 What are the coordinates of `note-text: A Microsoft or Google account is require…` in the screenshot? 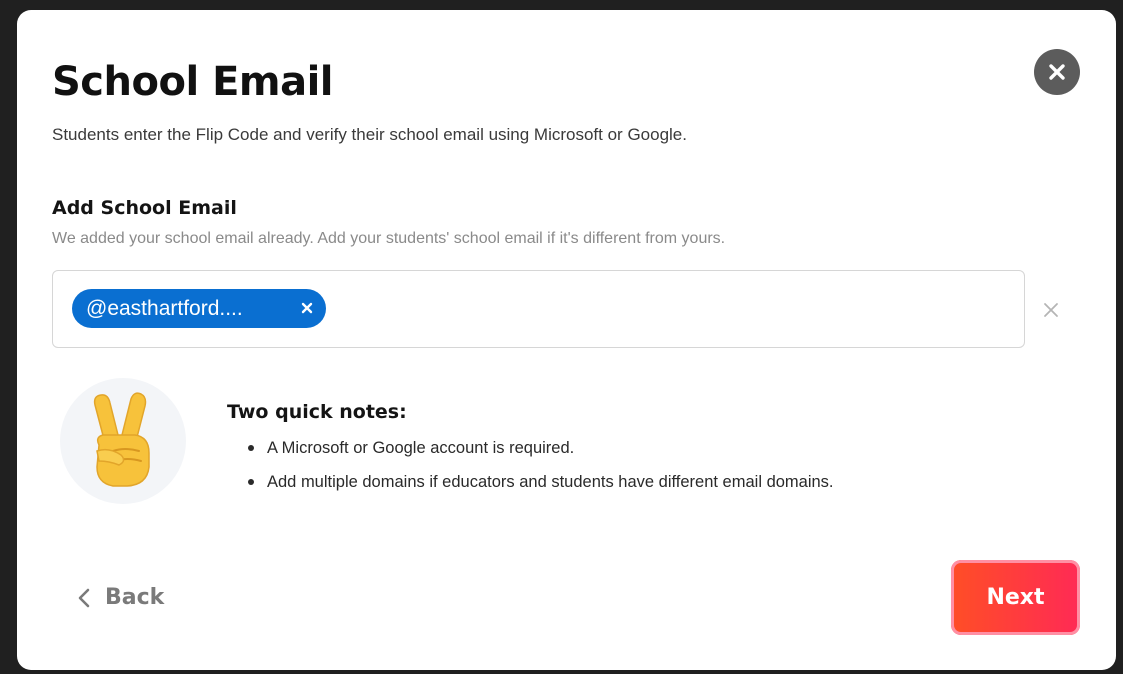 It's located at (421, 448).